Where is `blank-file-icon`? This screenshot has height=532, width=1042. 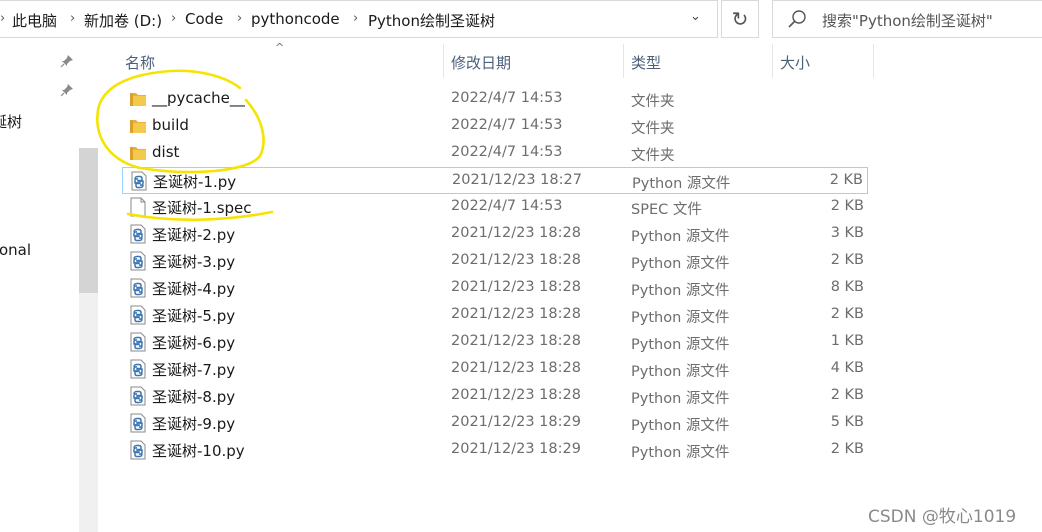 blank-file-icon is located at coordinates (138, 207).